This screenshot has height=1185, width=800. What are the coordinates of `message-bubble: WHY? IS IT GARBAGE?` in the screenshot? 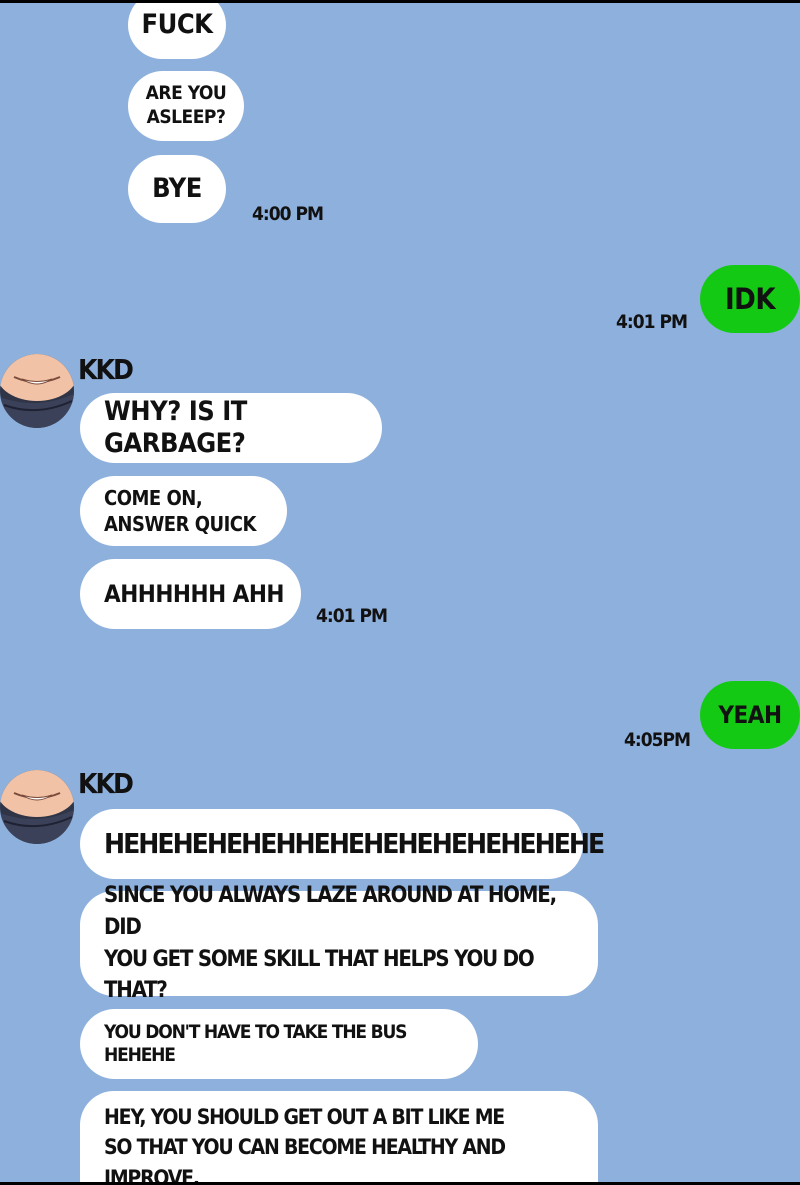 It's located at (231, 428).